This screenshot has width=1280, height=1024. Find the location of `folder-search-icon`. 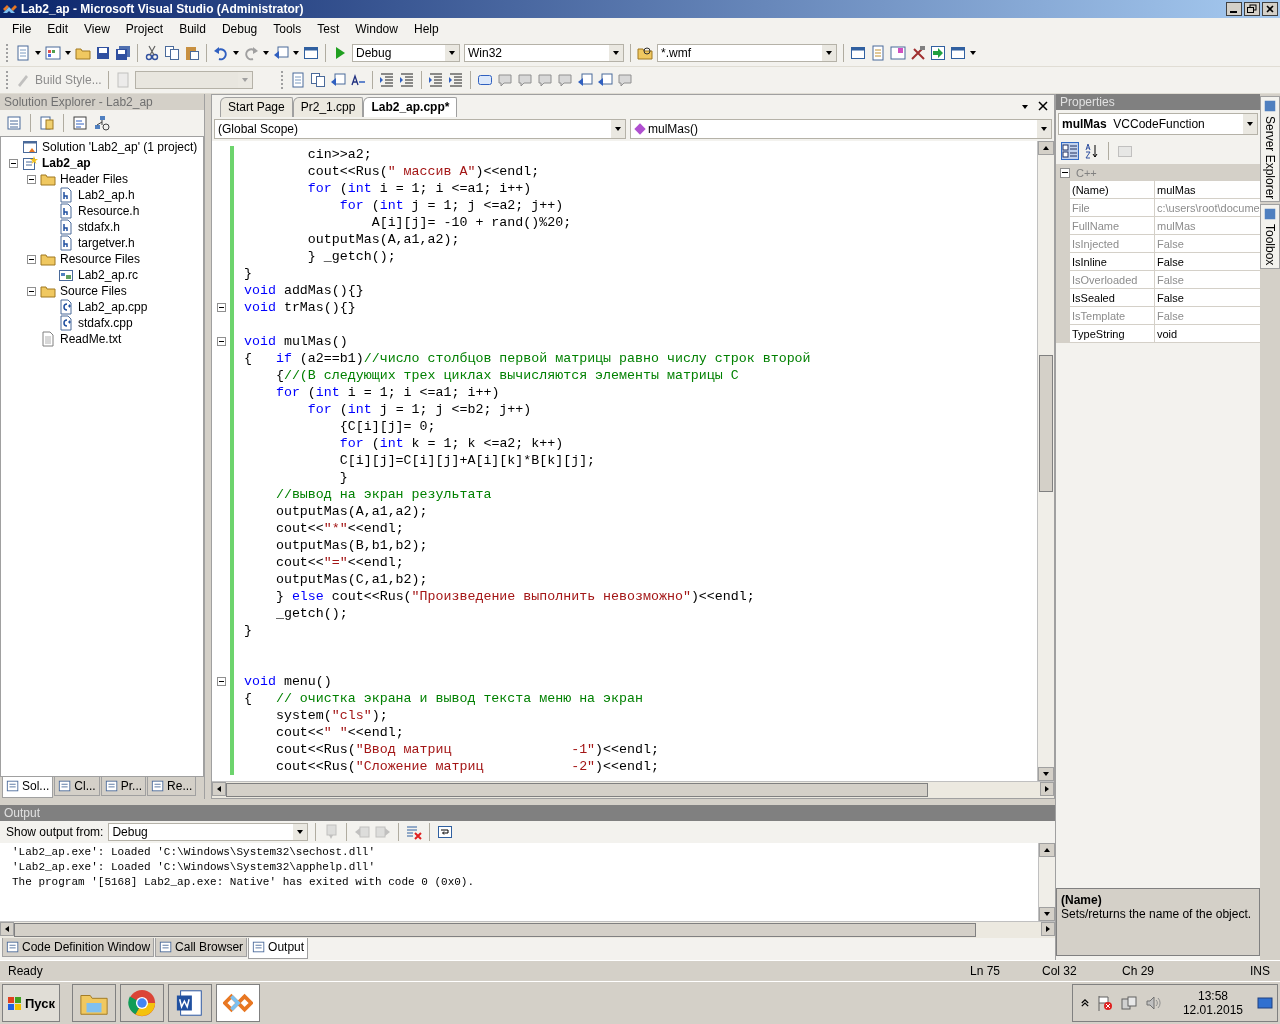

folder-search-icon is located at coordinates (645, 53).